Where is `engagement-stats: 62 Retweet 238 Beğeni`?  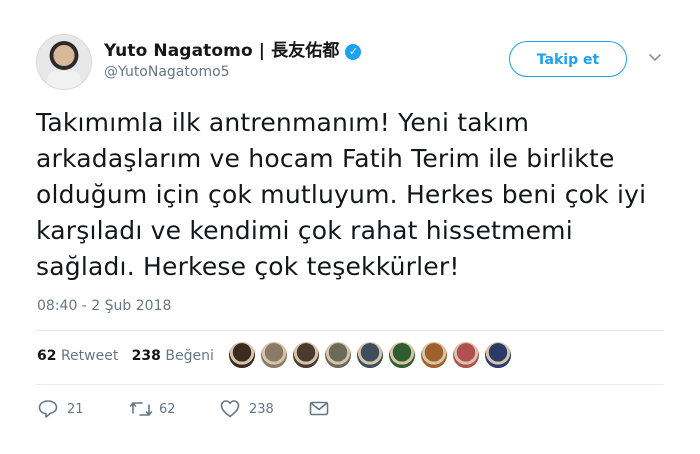
engagement-stats: 62 Retweet 238 Beğeni is located at coordinates (125, 356).